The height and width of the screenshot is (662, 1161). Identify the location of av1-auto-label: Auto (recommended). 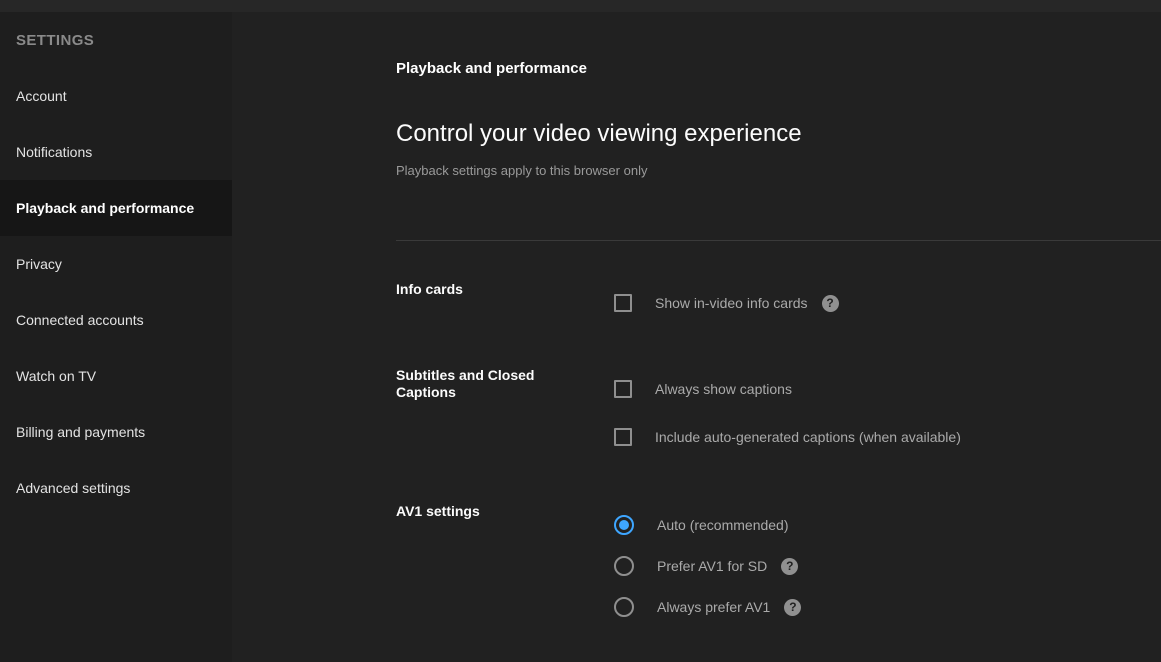
(723, 525).